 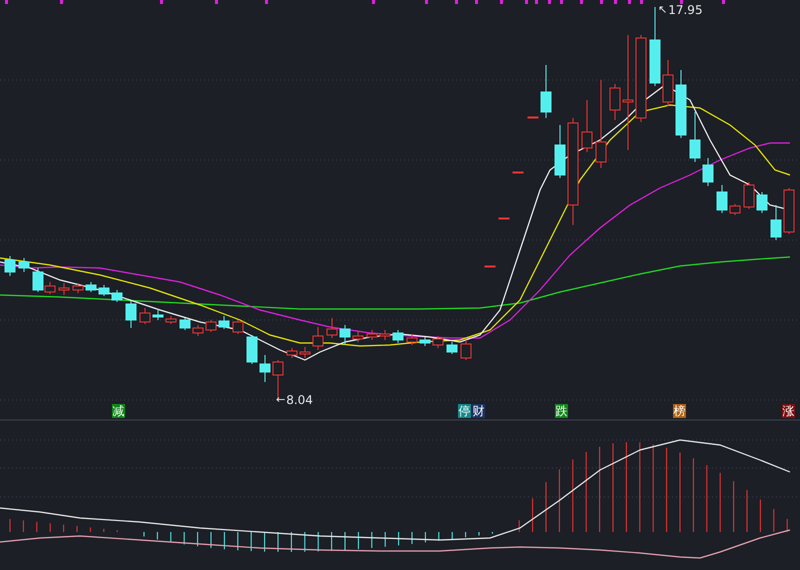 I want to click on low-price-label: 8.04, so click(x=299, y=400).